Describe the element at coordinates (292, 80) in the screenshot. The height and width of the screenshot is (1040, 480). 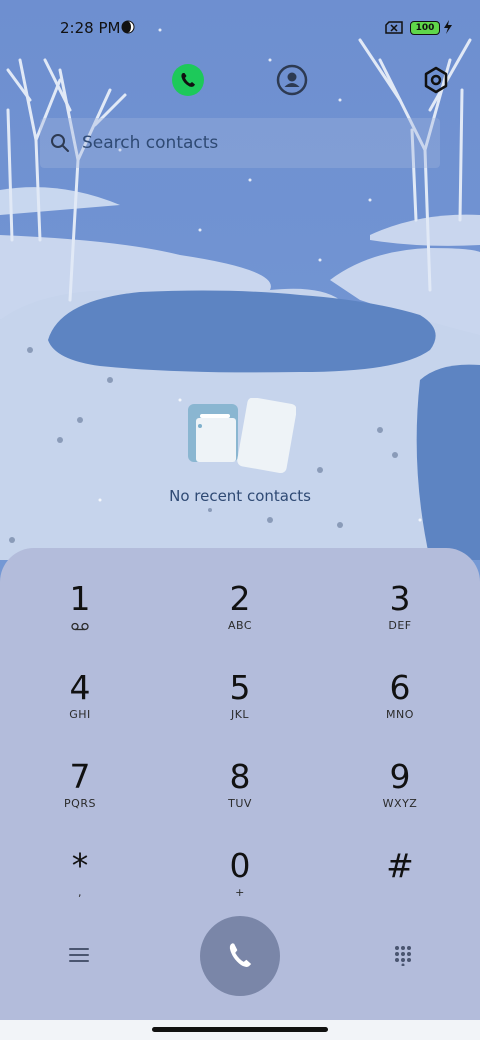
I see `contacts-tab-icon` at that location.